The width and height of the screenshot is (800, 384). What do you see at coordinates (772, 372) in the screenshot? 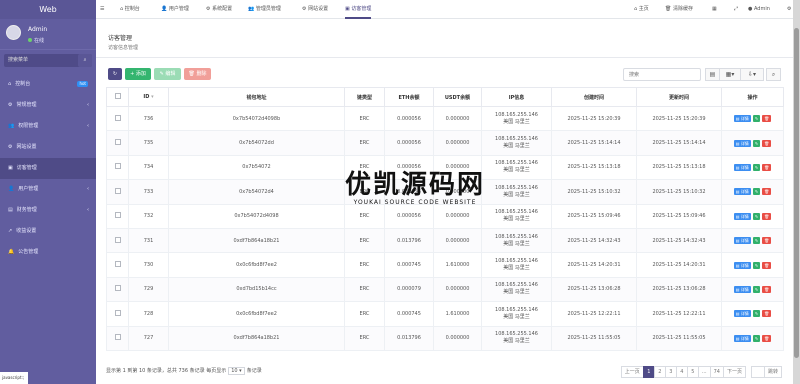
I see `jump-button: 跳转` at bounding box center [772, 372].